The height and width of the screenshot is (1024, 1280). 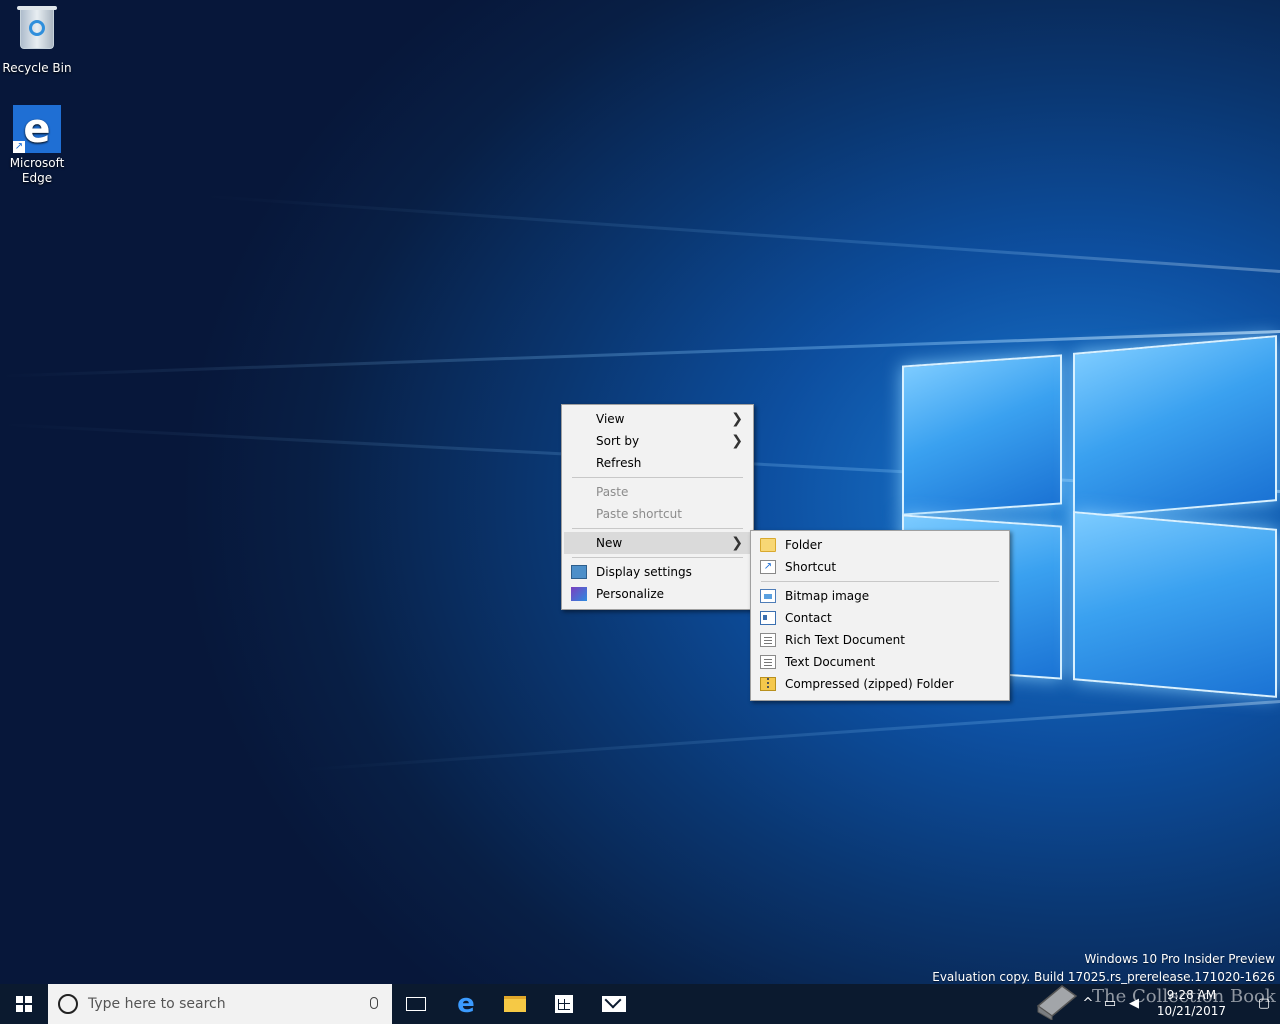 I want to click on search-box: Type here to search, so click(x=220, y=1004).